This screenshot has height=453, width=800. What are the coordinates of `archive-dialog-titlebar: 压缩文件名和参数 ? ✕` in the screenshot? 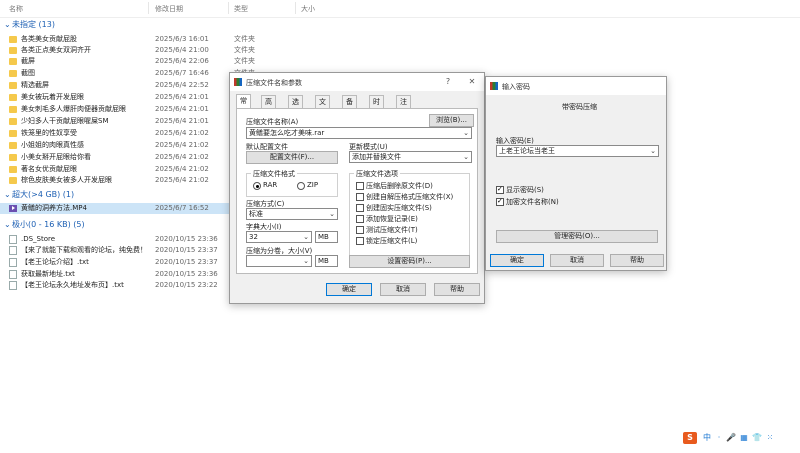 It's located at (357, 82).